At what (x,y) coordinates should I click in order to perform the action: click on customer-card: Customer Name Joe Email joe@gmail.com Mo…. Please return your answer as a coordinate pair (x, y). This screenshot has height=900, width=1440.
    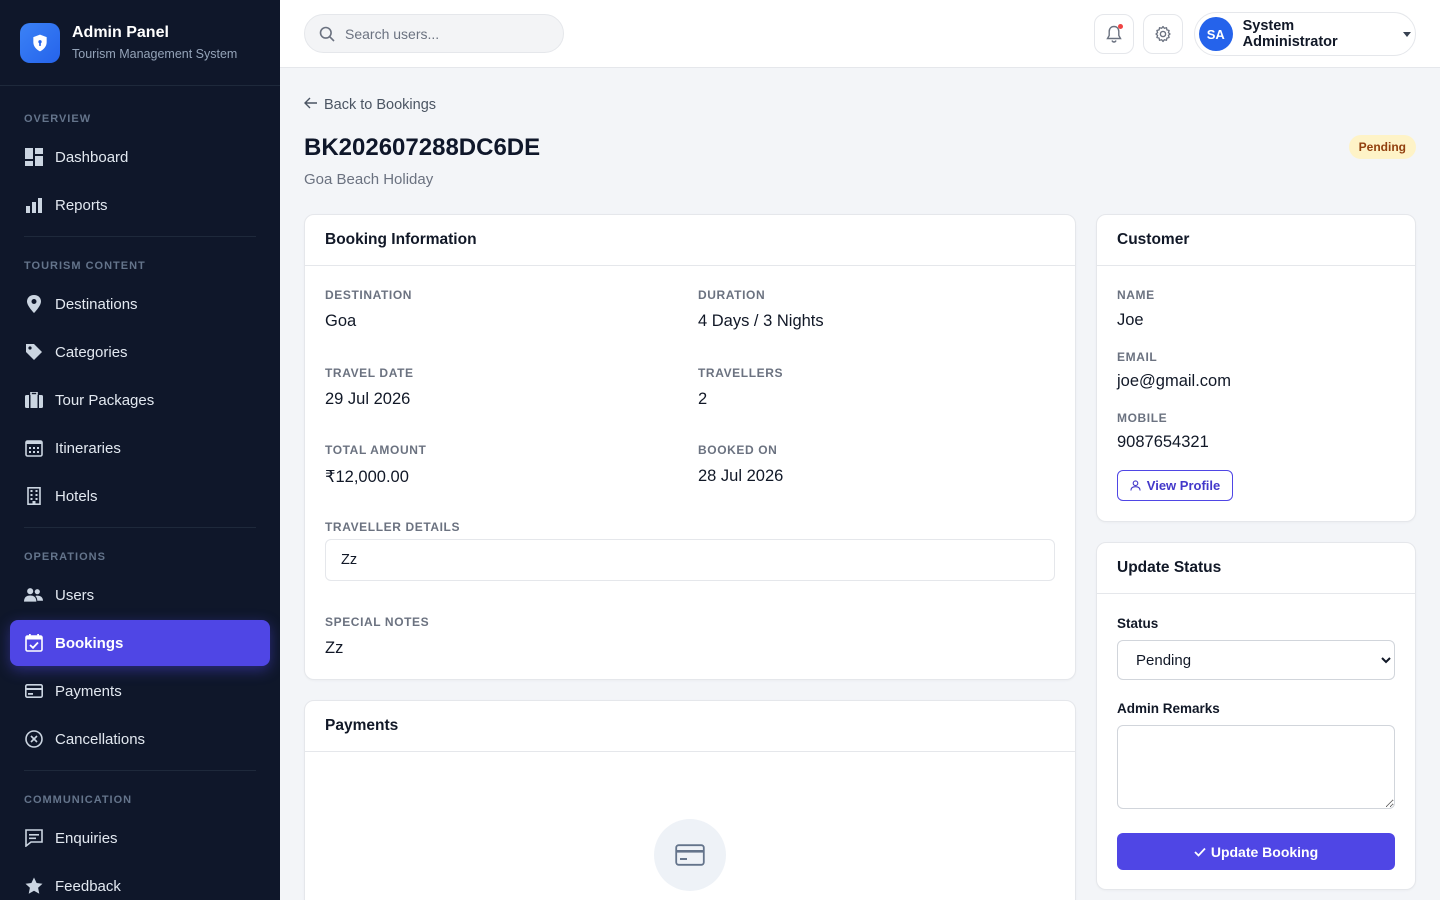
    Looking at the image, I should click on (1256, 368).